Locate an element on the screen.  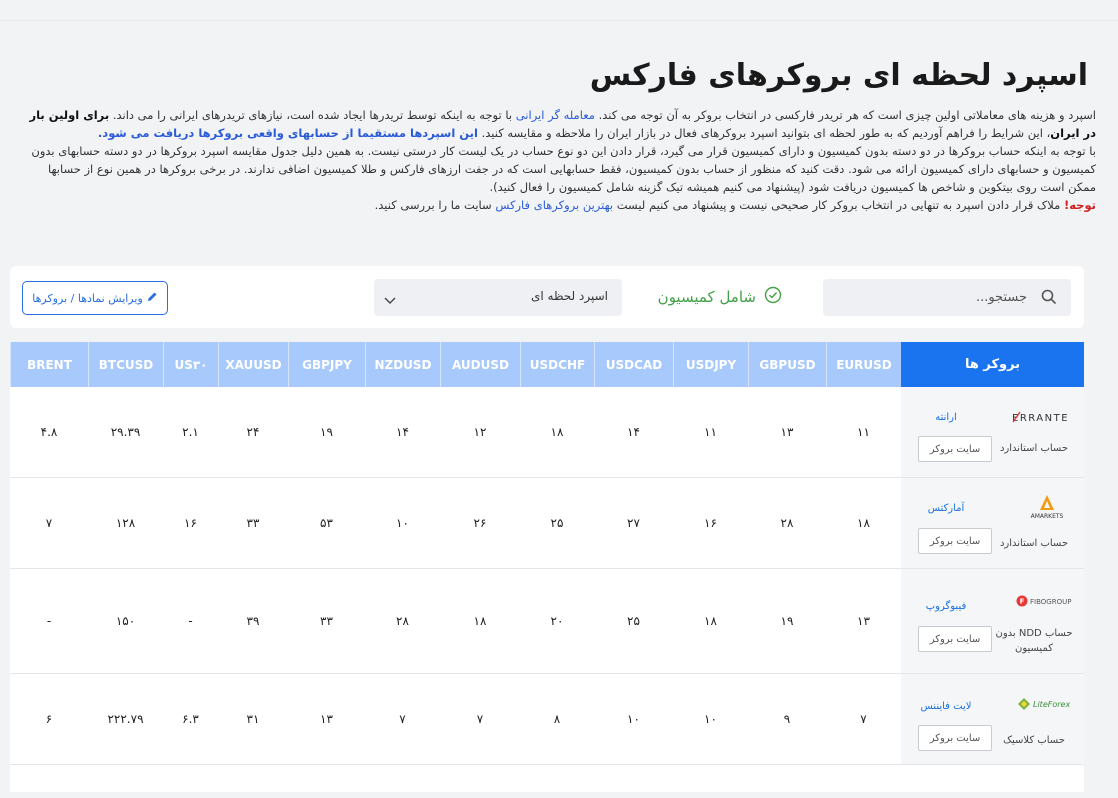
header-col-gbpjpy: GBPJPY is located at coordinates (326, 364).